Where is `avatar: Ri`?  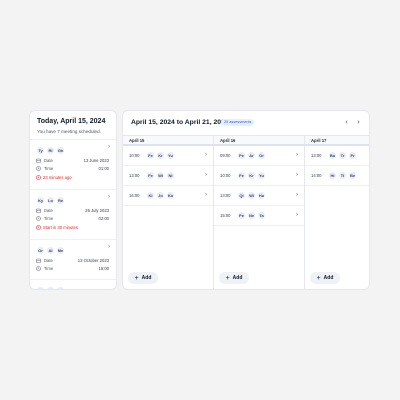 avatar: Ri is located at coordinates (50, 150).